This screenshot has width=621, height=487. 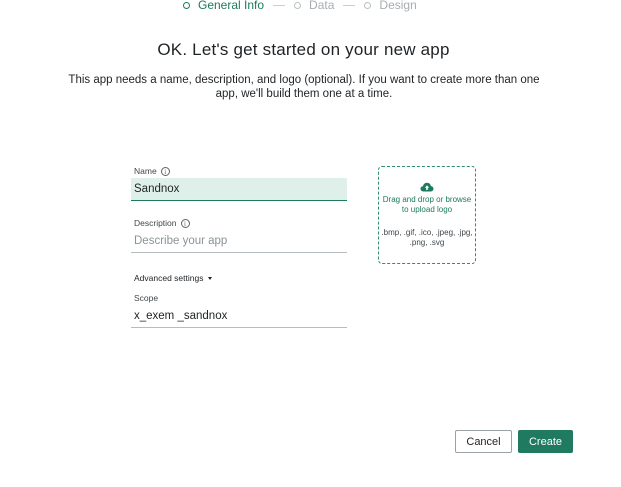 I want to click on name-field-group: Name i, so click(x=239, y=183).